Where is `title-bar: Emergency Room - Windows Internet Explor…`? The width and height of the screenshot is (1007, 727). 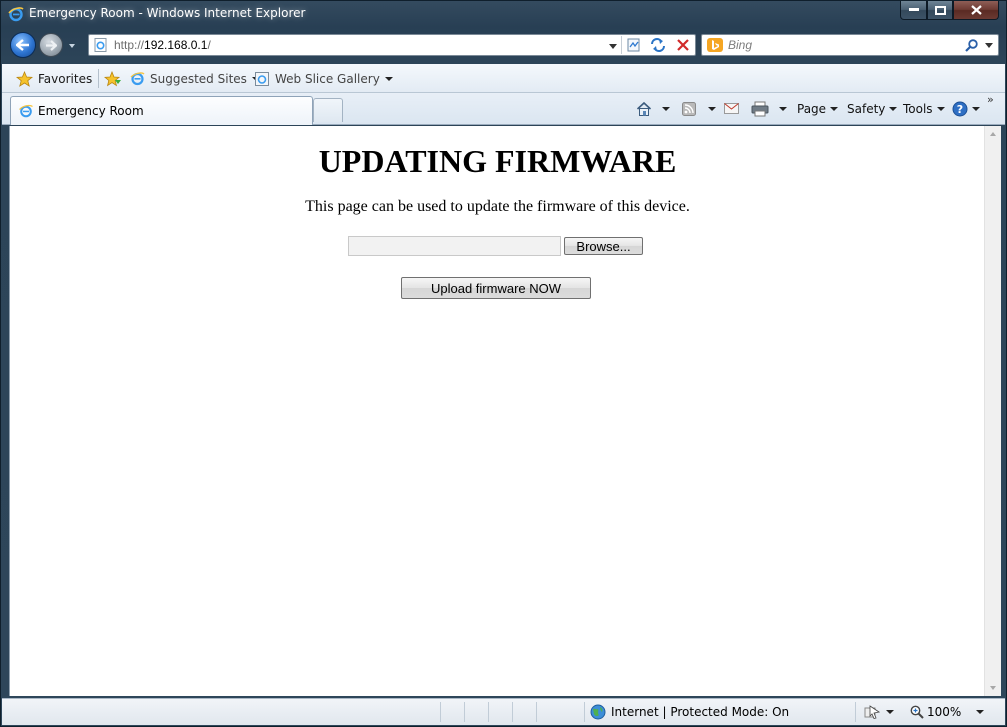 title-bar: Emergency Room - Windows Internet Explor… is located at coordinates (503, 14).